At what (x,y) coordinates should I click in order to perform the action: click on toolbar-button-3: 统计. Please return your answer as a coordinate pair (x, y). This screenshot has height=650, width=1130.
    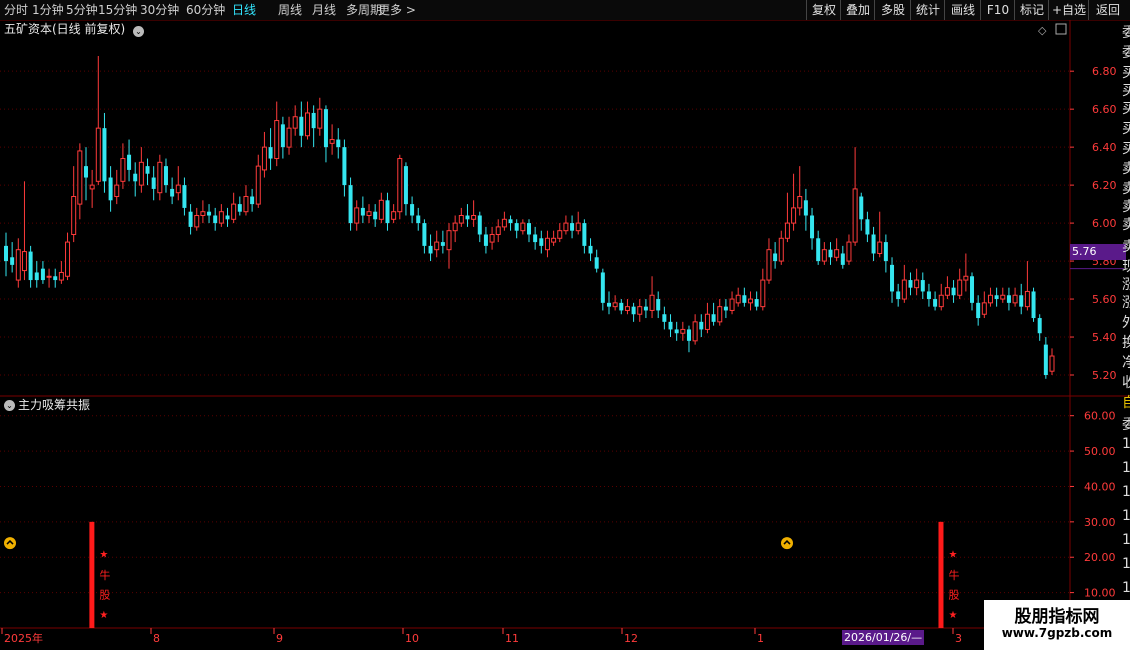
    Looking at the image, I should click on (927, 10).